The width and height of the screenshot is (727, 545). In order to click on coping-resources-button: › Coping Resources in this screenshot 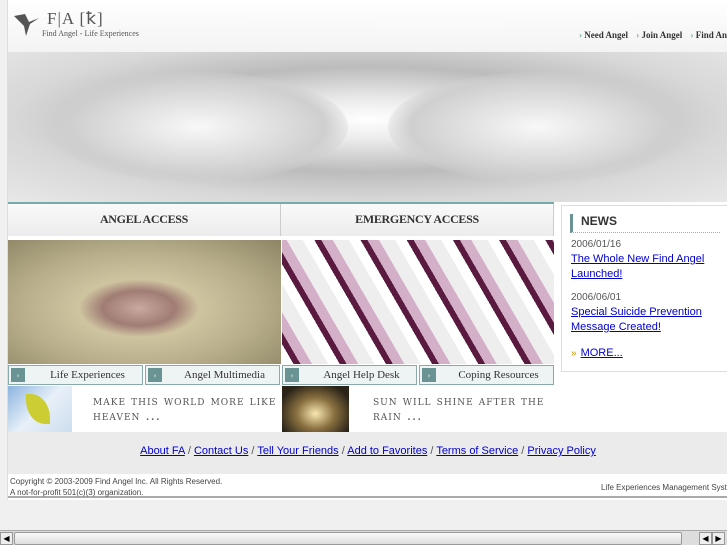, I will do `click(486, 375)`.